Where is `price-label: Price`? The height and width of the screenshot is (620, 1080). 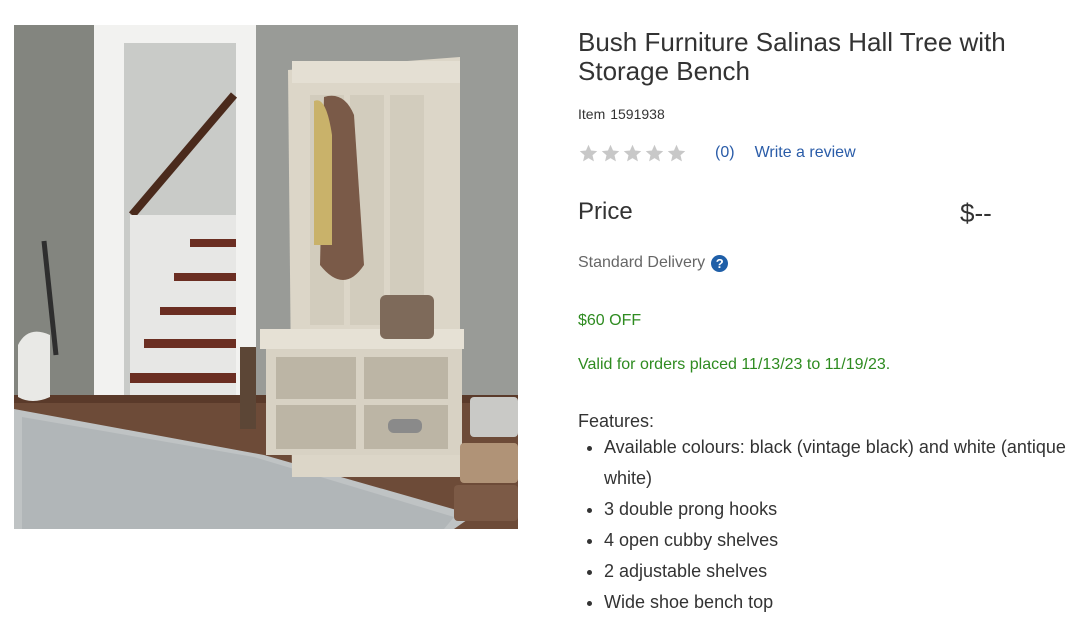
price-label: Price is located at coordinates (605, 211).